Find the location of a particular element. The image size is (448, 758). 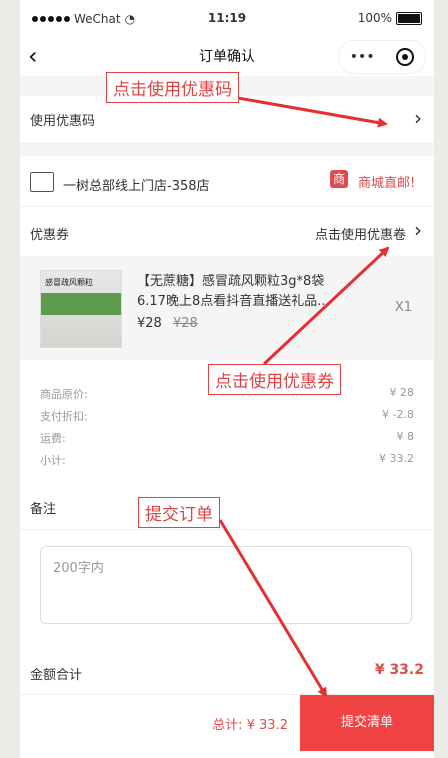

status-bar: WeChat ◔ 11:19 100% is located at coordinates (227, 19).